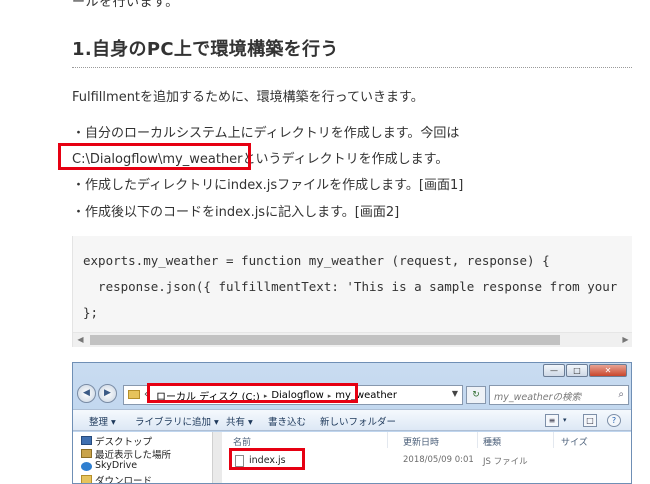 Image resolution: width=650 pixels, height=484 pixels. I want to click on intro-paragraph: Fulfillmentを追加するために、環境構築を行っていきます。, so click(248, 97).